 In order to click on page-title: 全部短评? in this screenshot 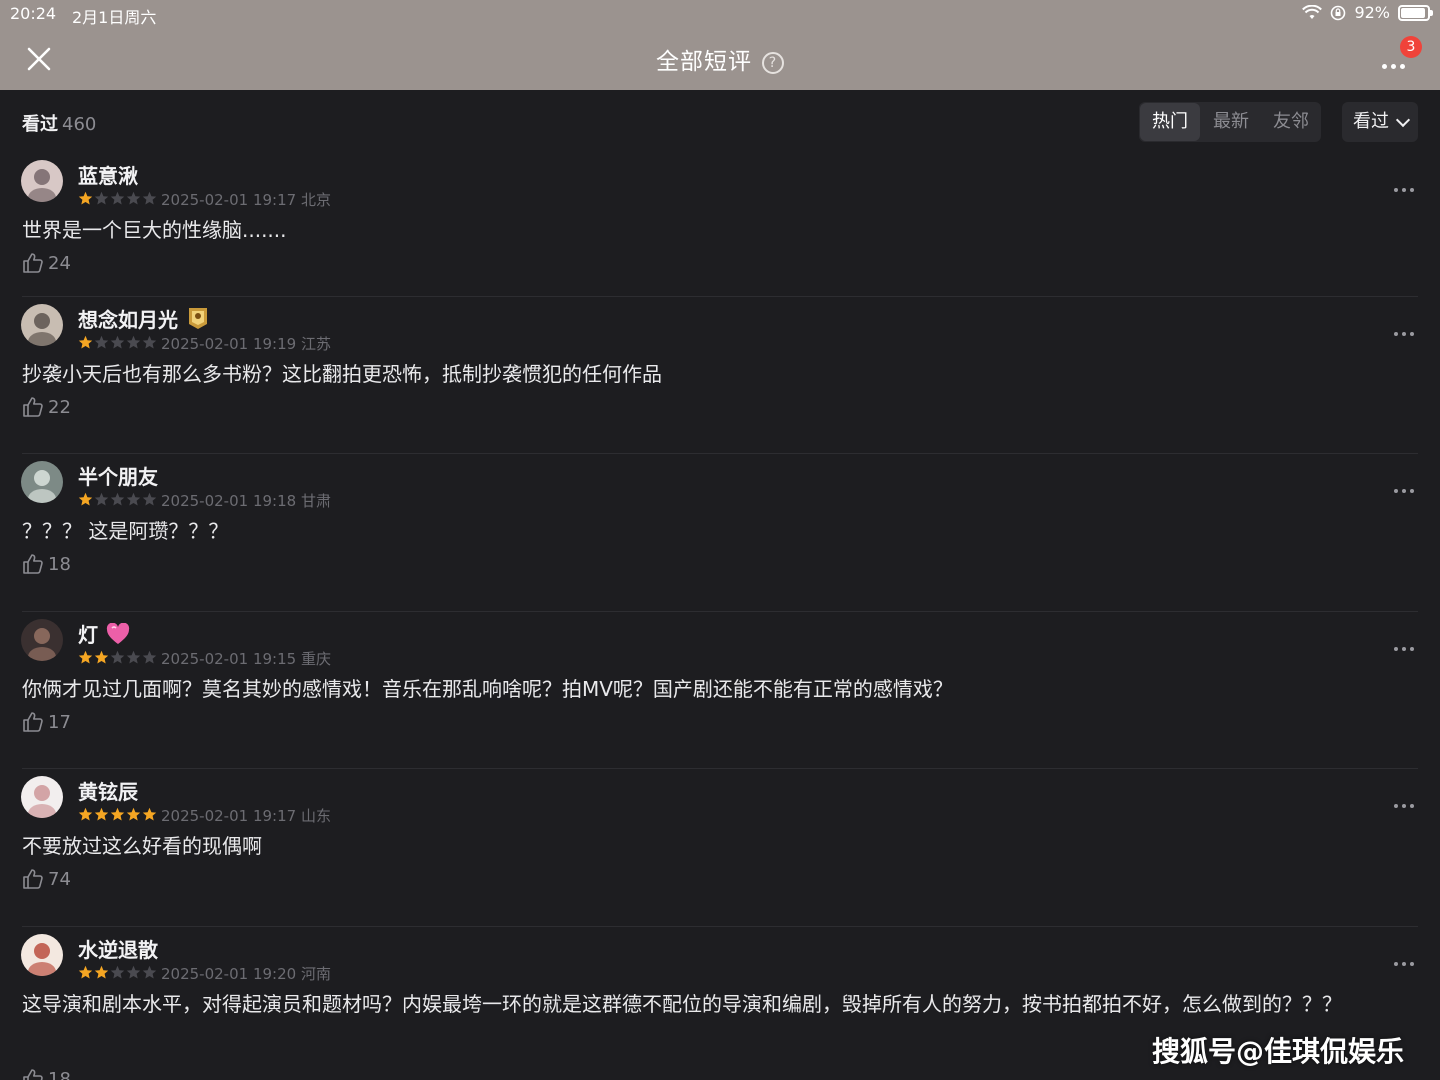, I will do `click(720, 59)`.